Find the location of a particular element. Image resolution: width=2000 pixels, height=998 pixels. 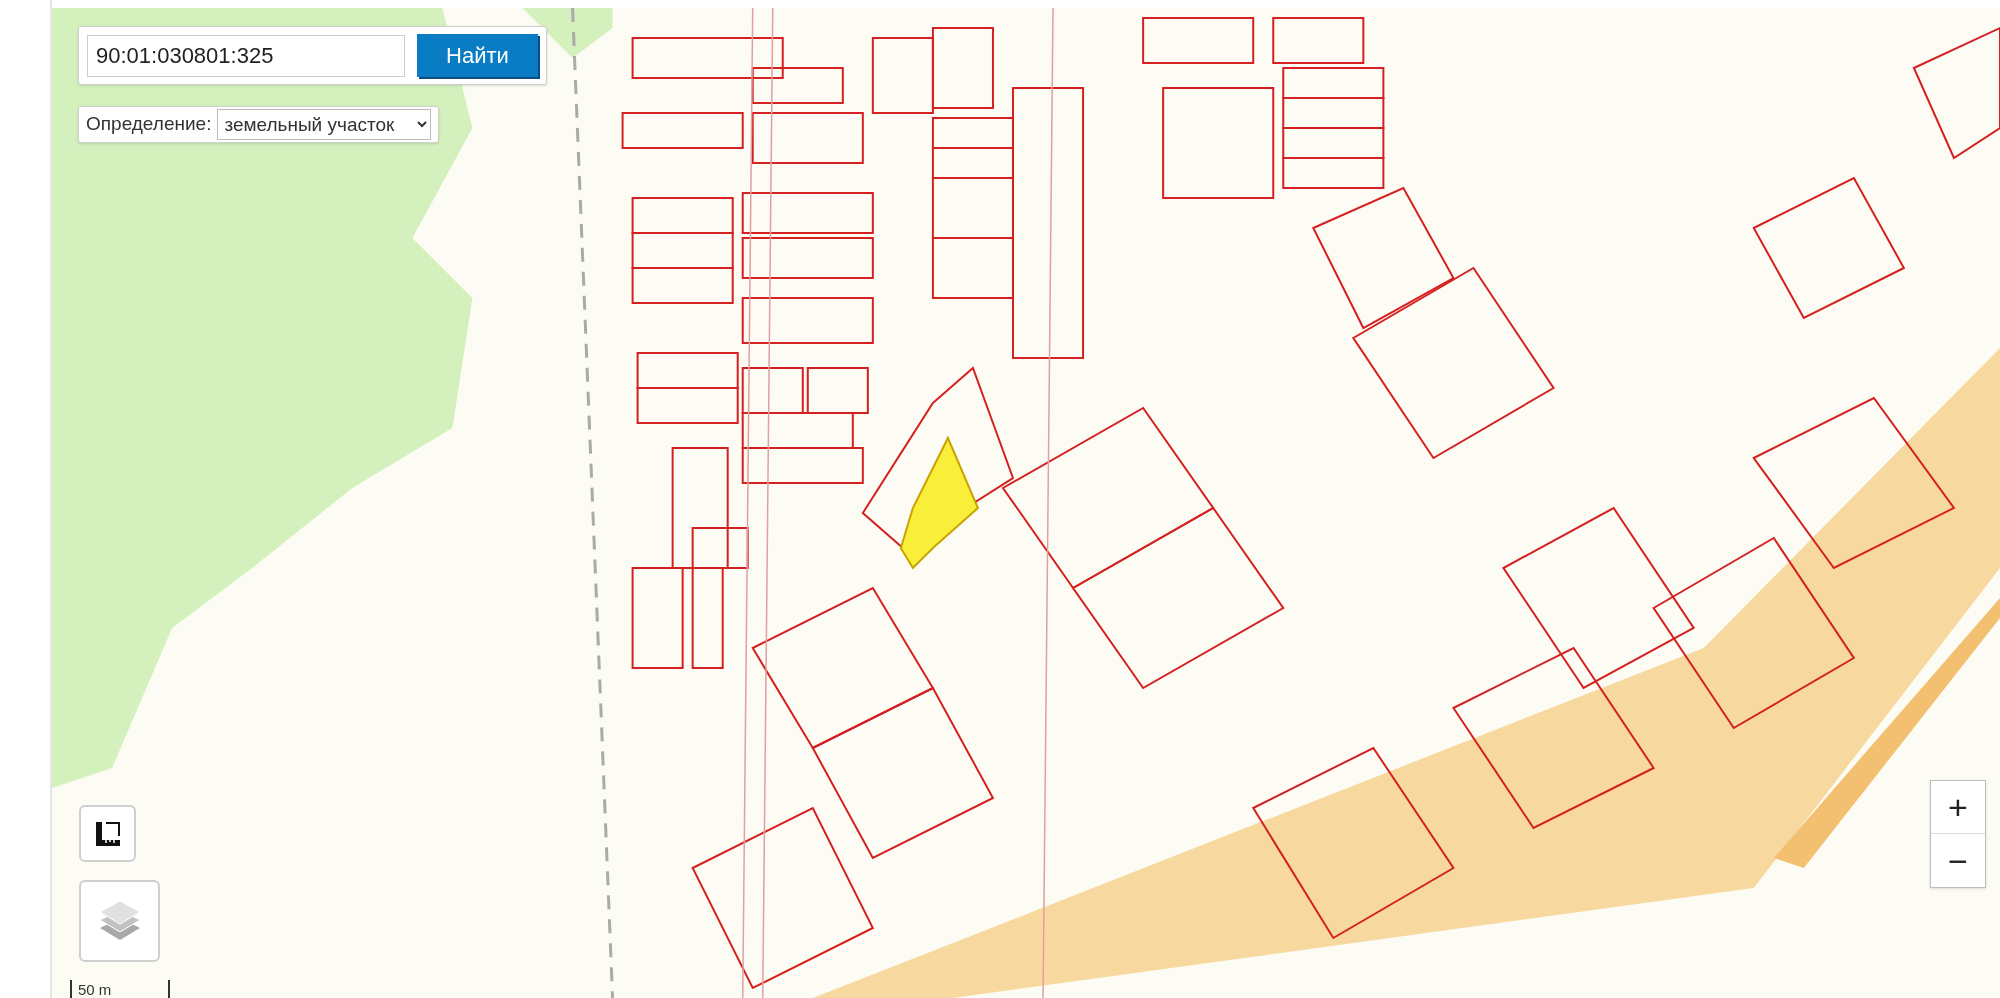

definition-label: Определение: is located at coordinates (149, 124).